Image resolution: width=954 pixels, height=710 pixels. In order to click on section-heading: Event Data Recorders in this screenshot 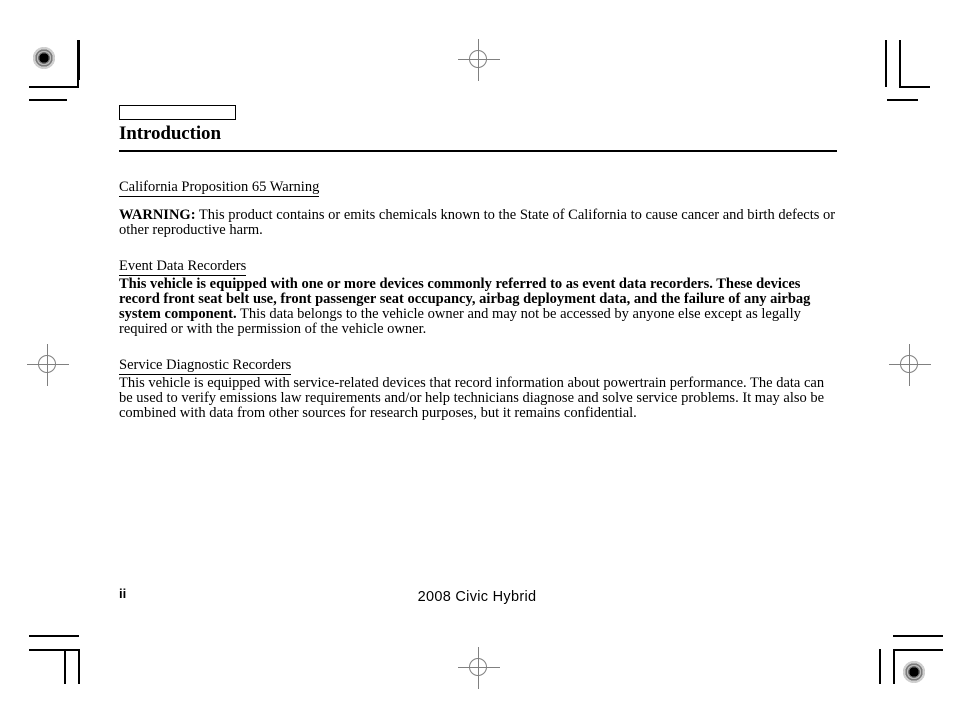, I will do `click(183, 266)`.